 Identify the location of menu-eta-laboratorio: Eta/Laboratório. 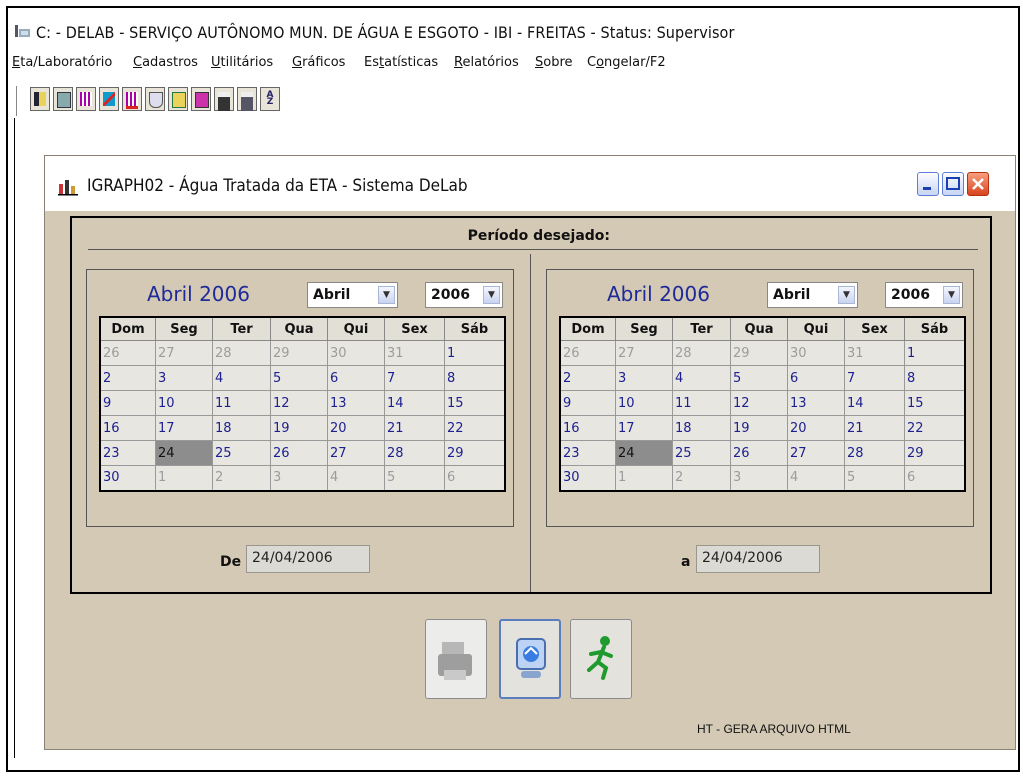
(62, 62).